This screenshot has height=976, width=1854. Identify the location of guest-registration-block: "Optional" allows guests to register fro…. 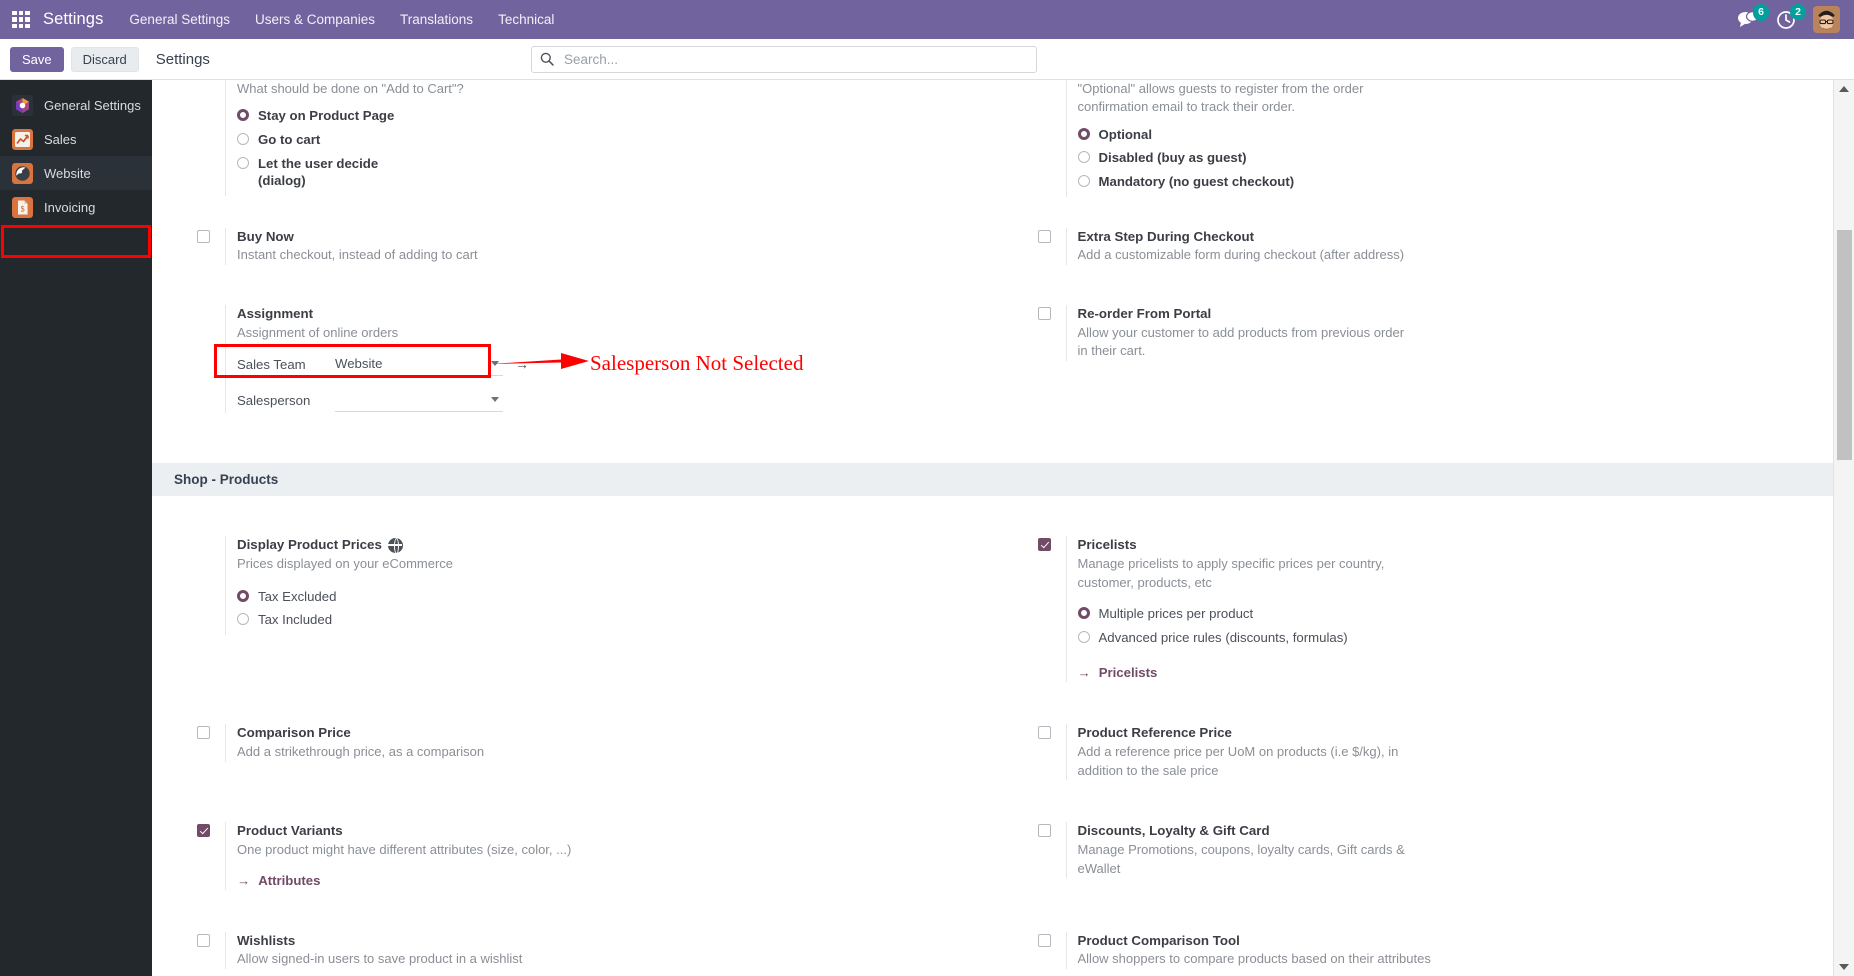
(1449, 138).